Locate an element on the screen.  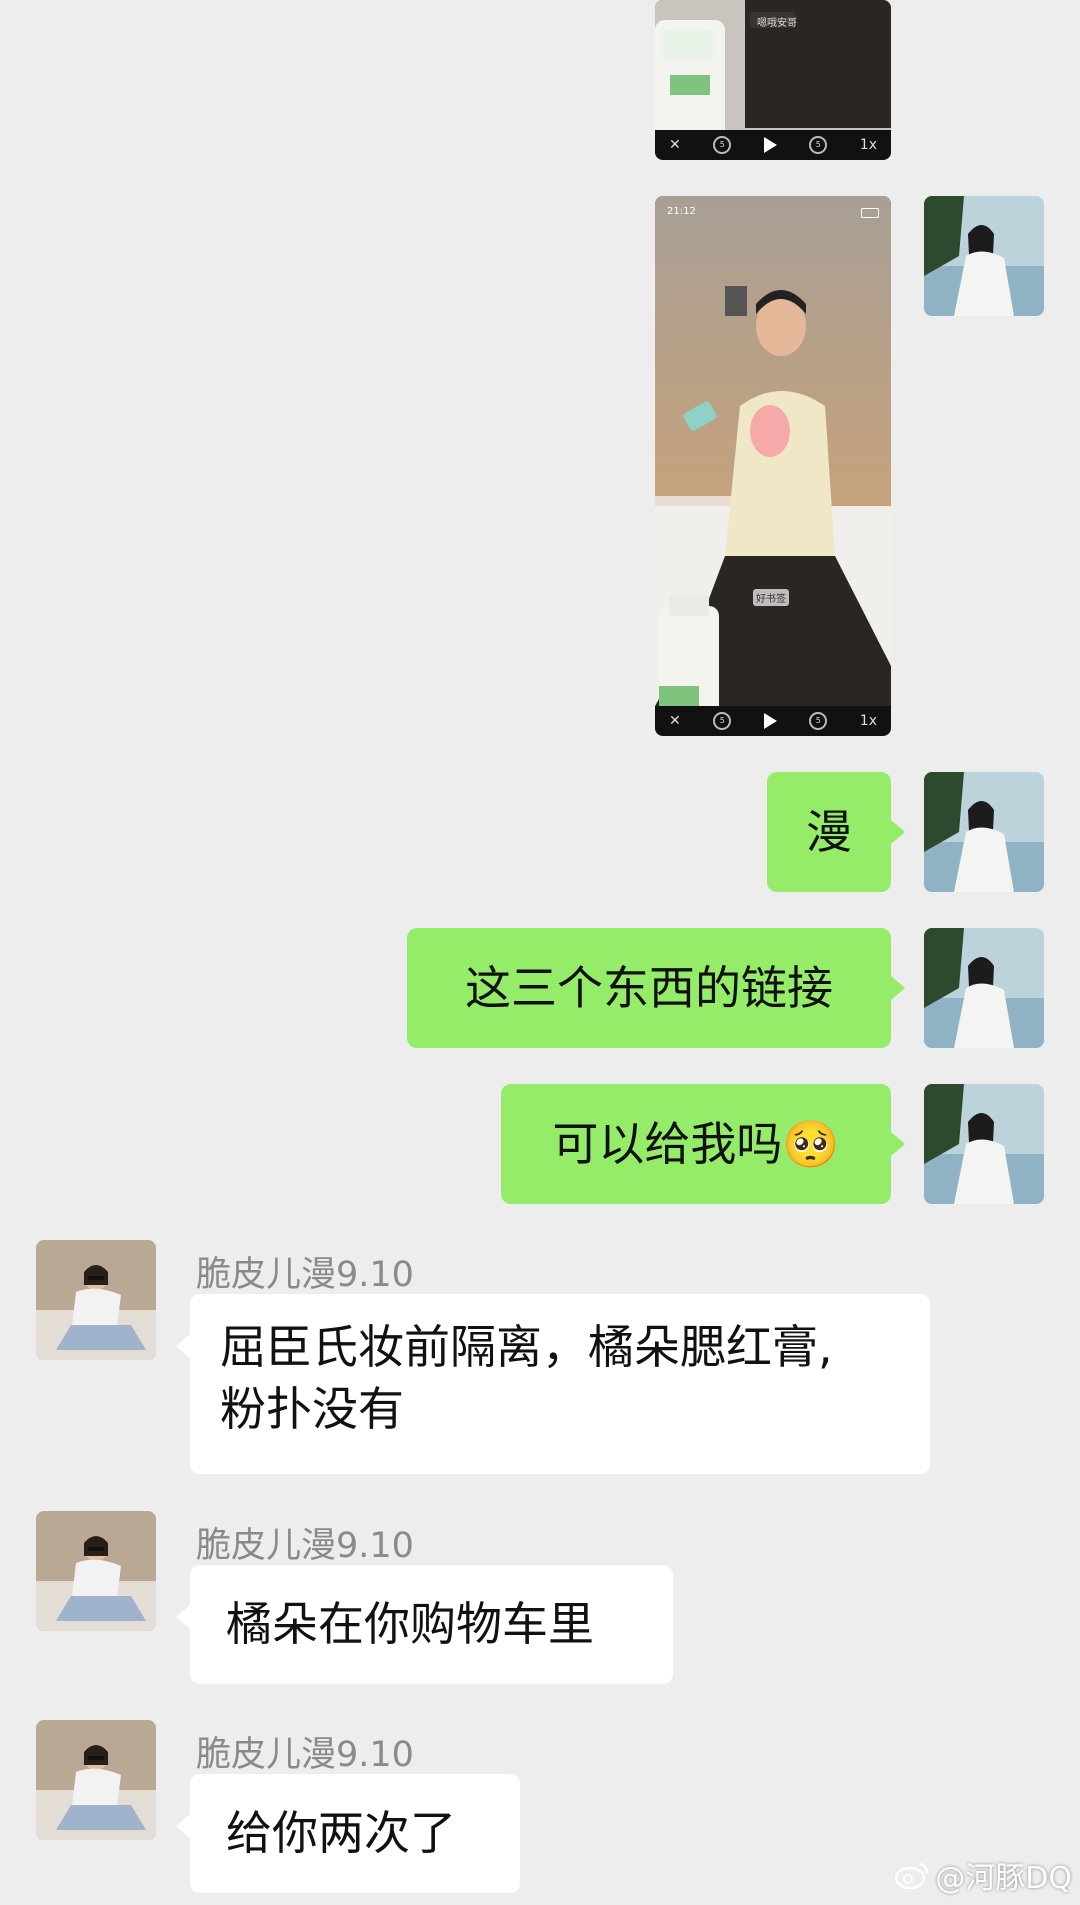
message-bubble: 屈臣氏妆前隔离，橘朵腮红膏, 粉扑没有 is located at coordinates (560, 1384).